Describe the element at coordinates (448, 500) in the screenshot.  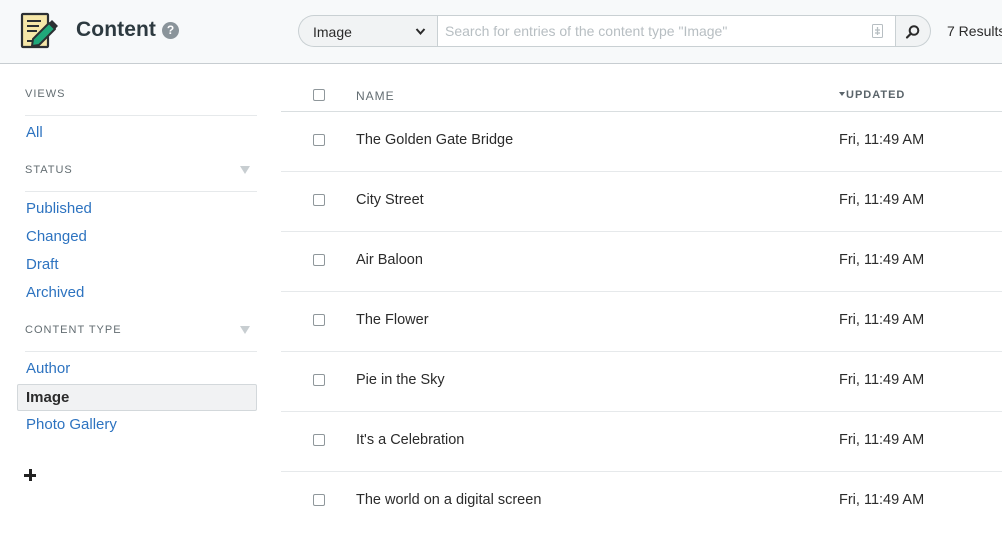
I see `entry-name: The world on a digital screen` at that location.